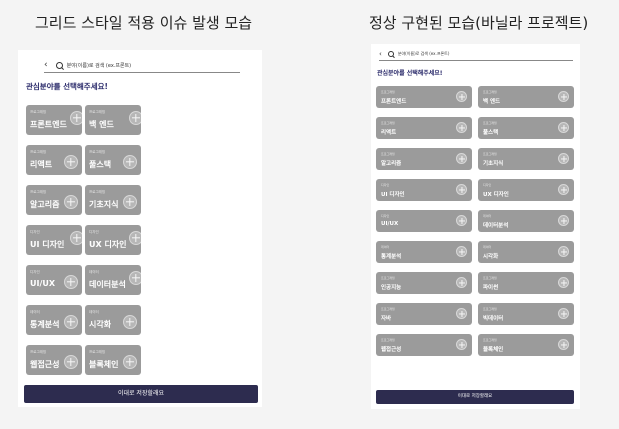  I want to click on card-name: UI/UX, so click(43, 283).